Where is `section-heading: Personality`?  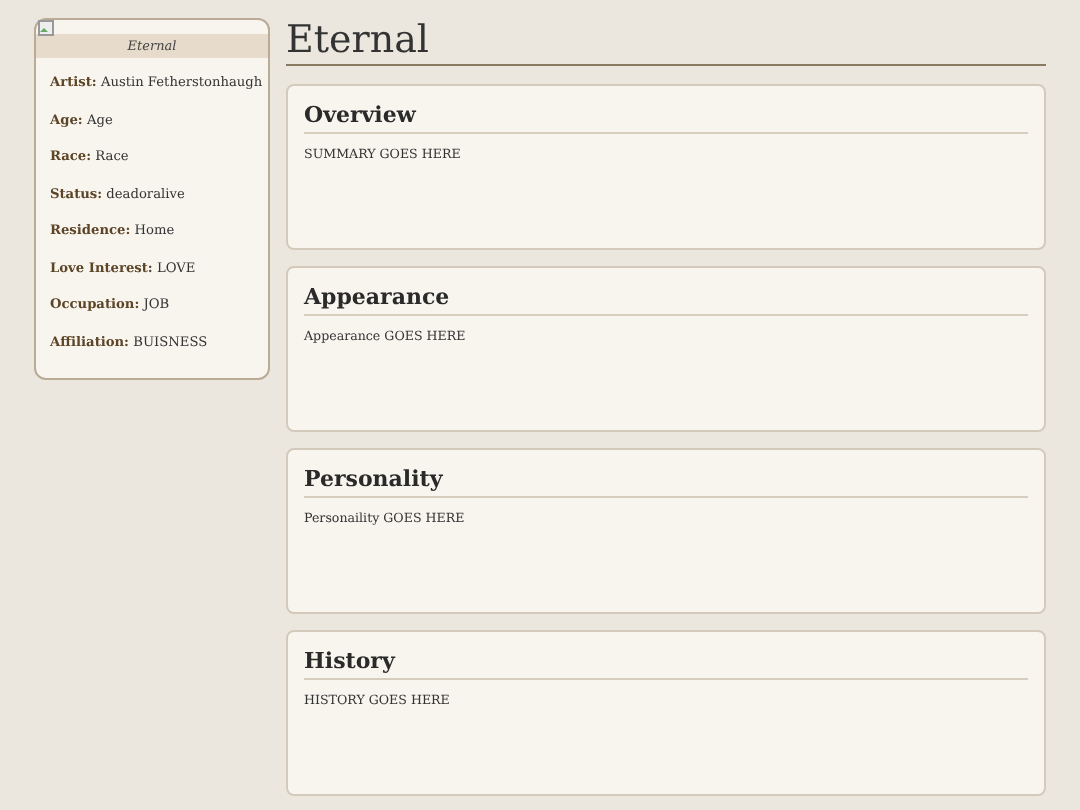 section-heading: Personality is located at coordinates (666, 482).